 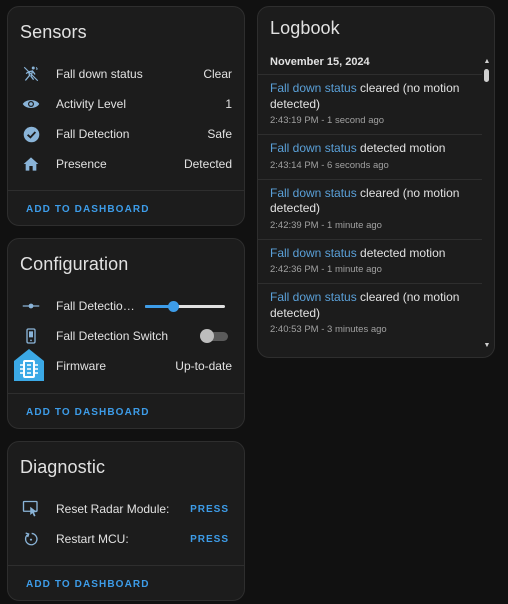 I want to click on diag-label: Reset Radar Module:, so click(x=113, y=509).